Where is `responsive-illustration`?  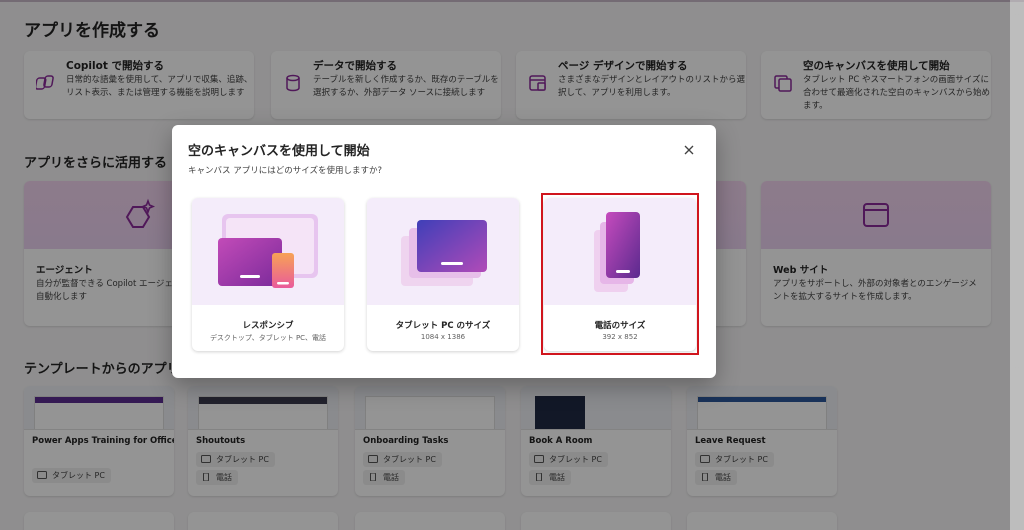
responsive-illustration is located at coordinates (268, 251).